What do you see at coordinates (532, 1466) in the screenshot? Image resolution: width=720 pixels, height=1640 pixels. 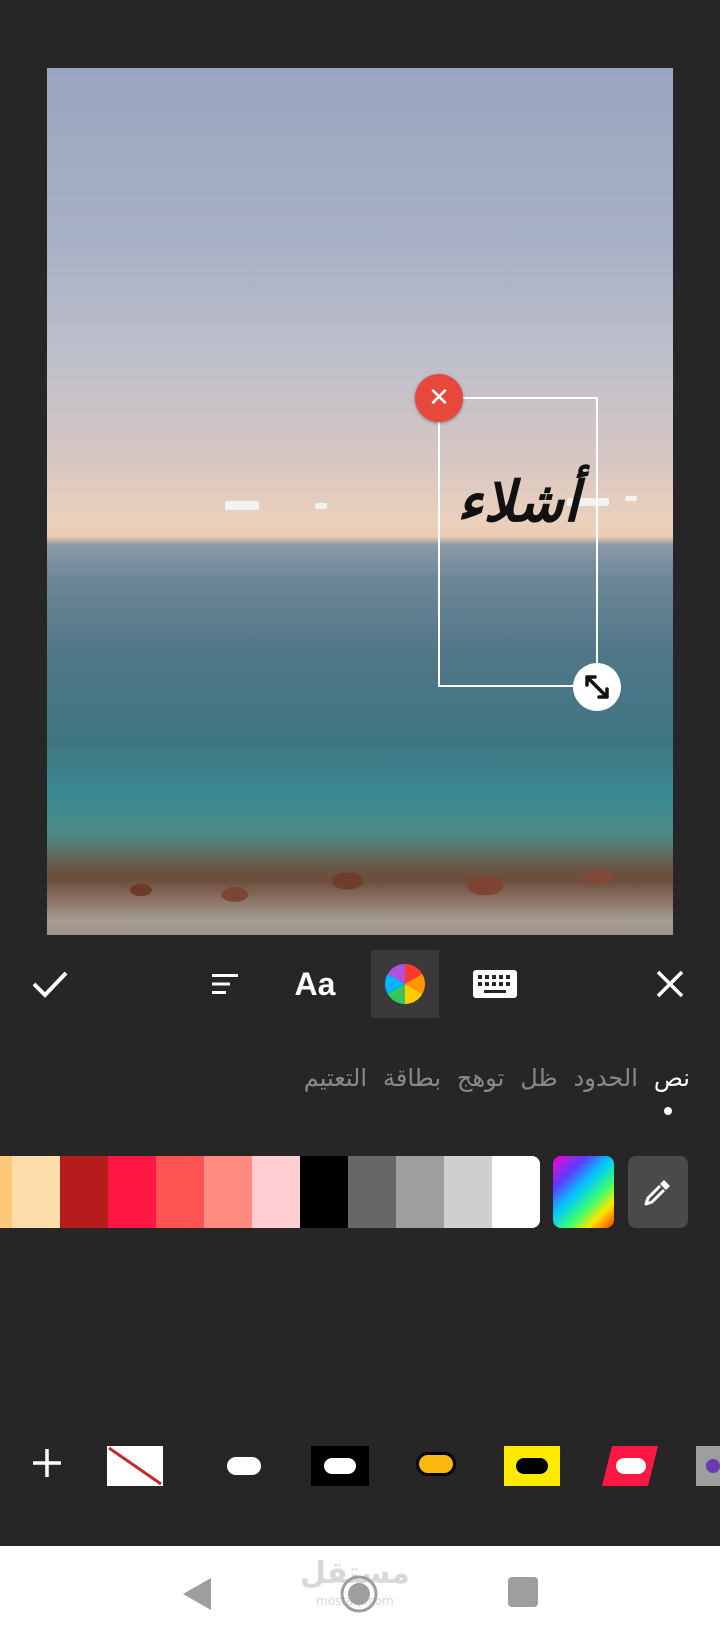 I see `style-yellow-box` at bounding box center [532, 1466].